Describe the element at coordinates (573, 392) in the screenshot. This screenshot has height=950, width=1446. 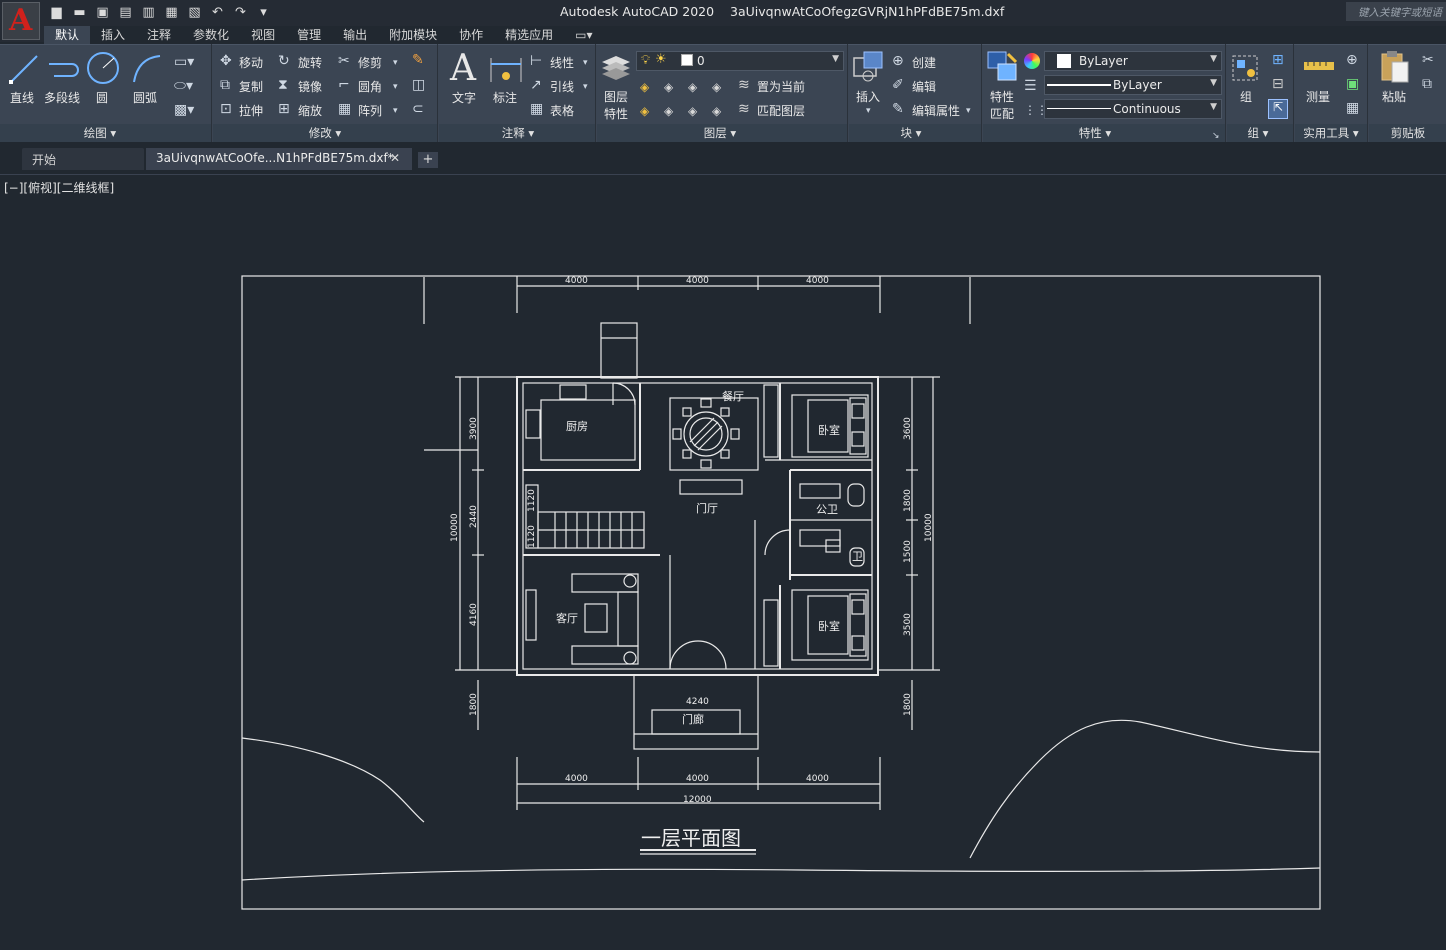
I see `kitchen-stove` at that location.